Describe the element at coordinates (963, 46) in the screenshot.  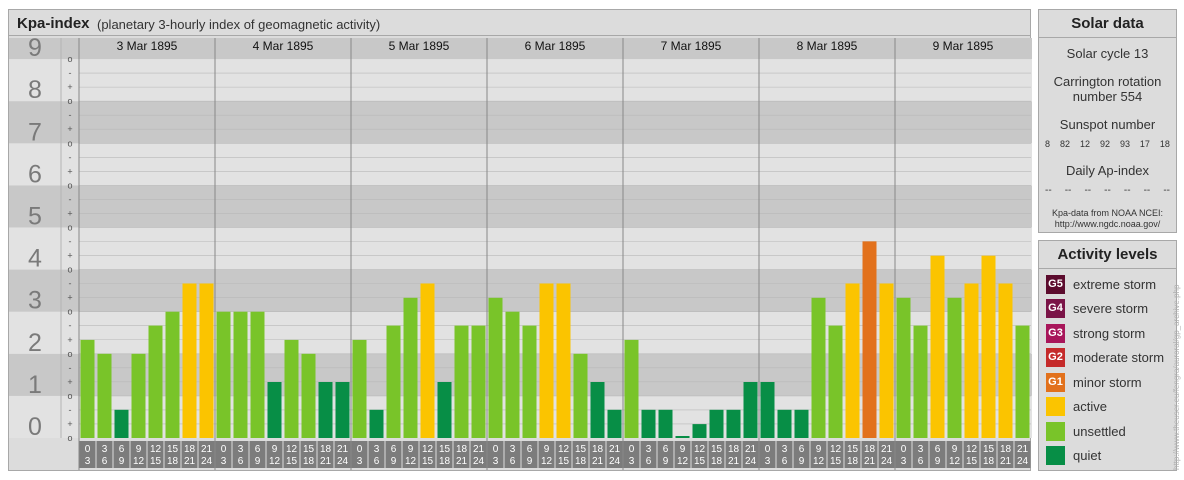
I see `day-label: 9 Mar 1895` at that location.